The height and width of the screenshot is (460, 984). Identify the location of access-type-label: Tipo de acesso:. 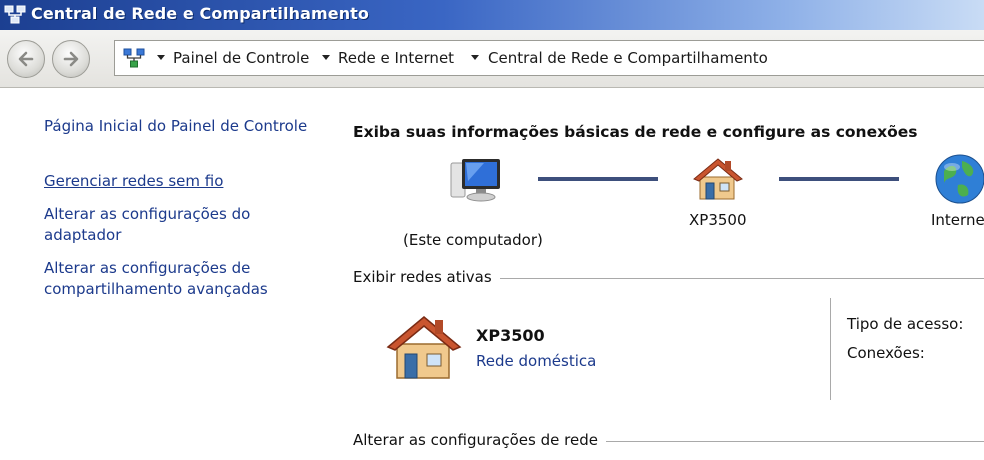
(905, 324).